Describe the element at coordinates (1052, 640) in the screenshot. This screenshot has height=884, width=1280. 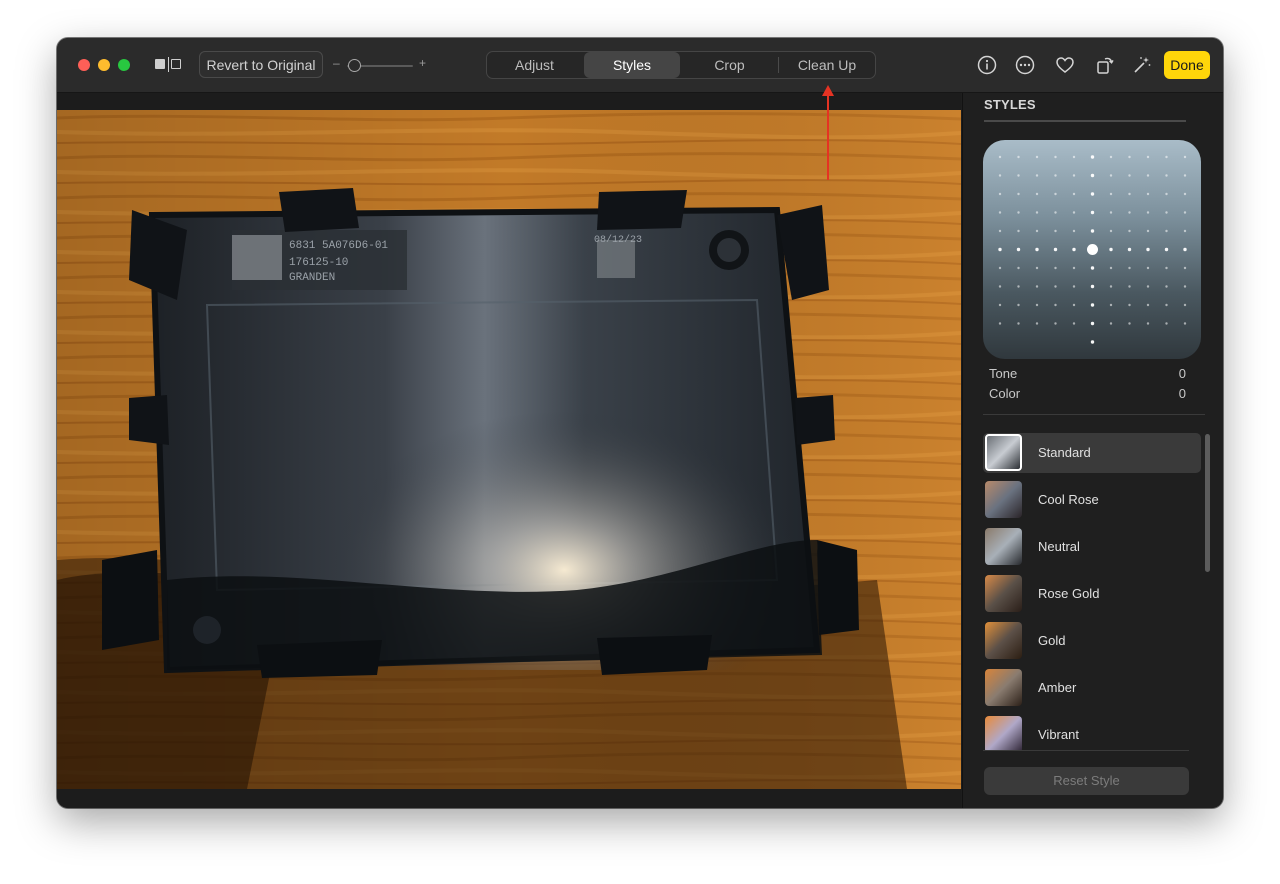
I see `style-name: Gold` at that location.